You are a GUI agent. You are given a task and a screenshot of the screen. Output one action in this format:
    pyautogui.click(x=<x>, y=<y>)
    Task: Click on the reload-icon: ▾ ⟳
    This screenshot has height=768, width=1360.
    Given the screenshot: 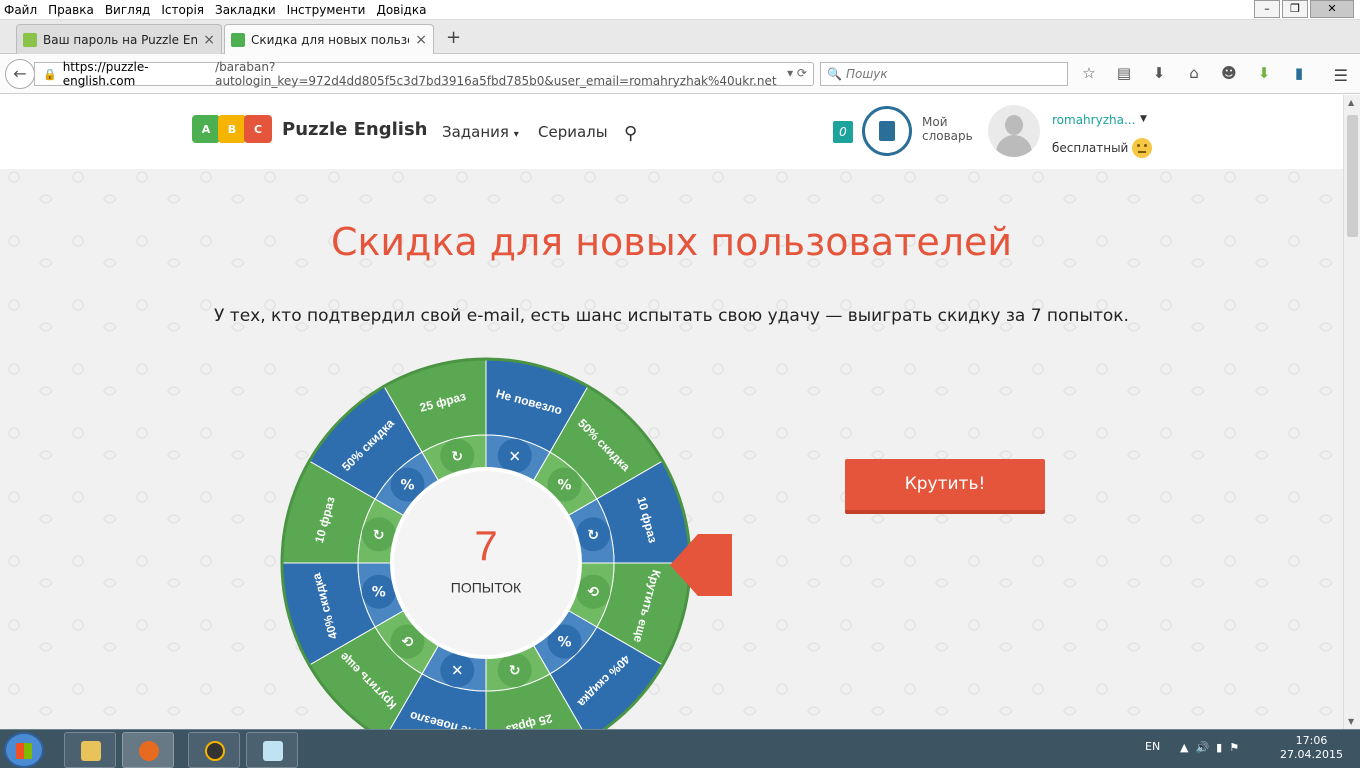 What is the action you would take?
    pyautogui.click(x=797, y=73)
    